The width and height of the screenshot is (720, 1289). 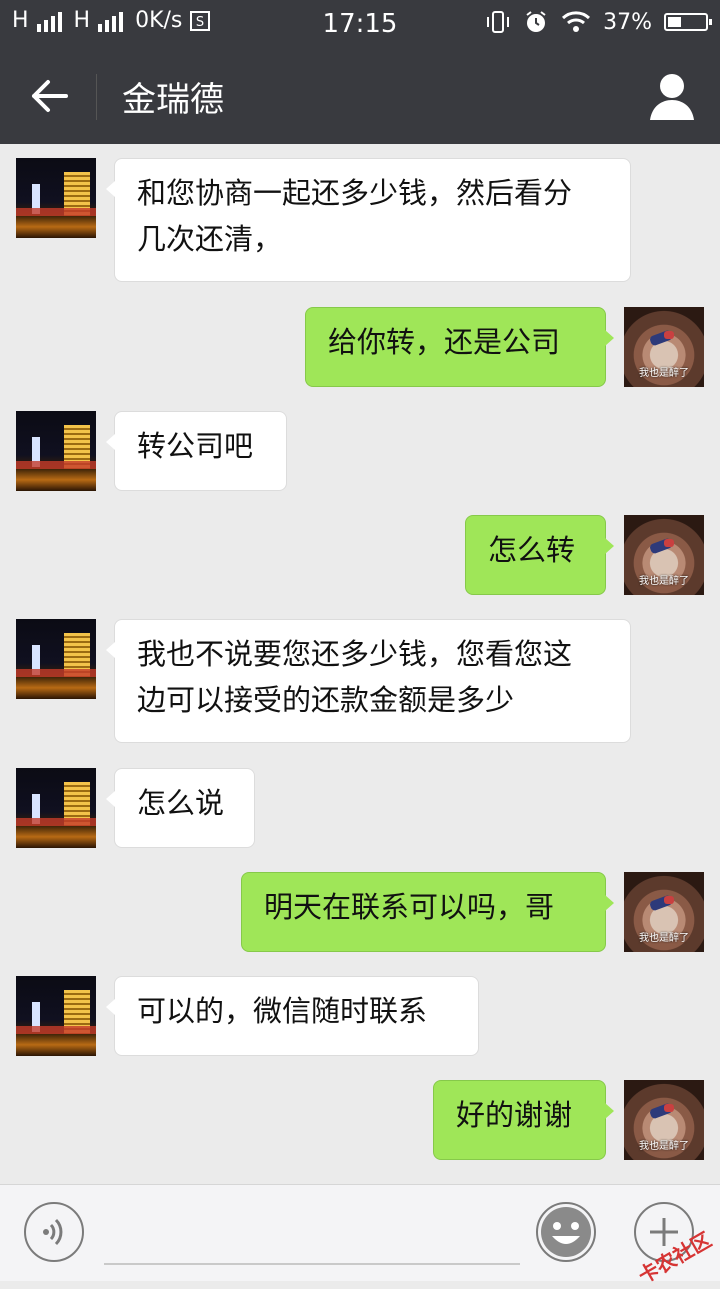 I want to click on message-bubble: 怎么转, so click(x=539, y=555).